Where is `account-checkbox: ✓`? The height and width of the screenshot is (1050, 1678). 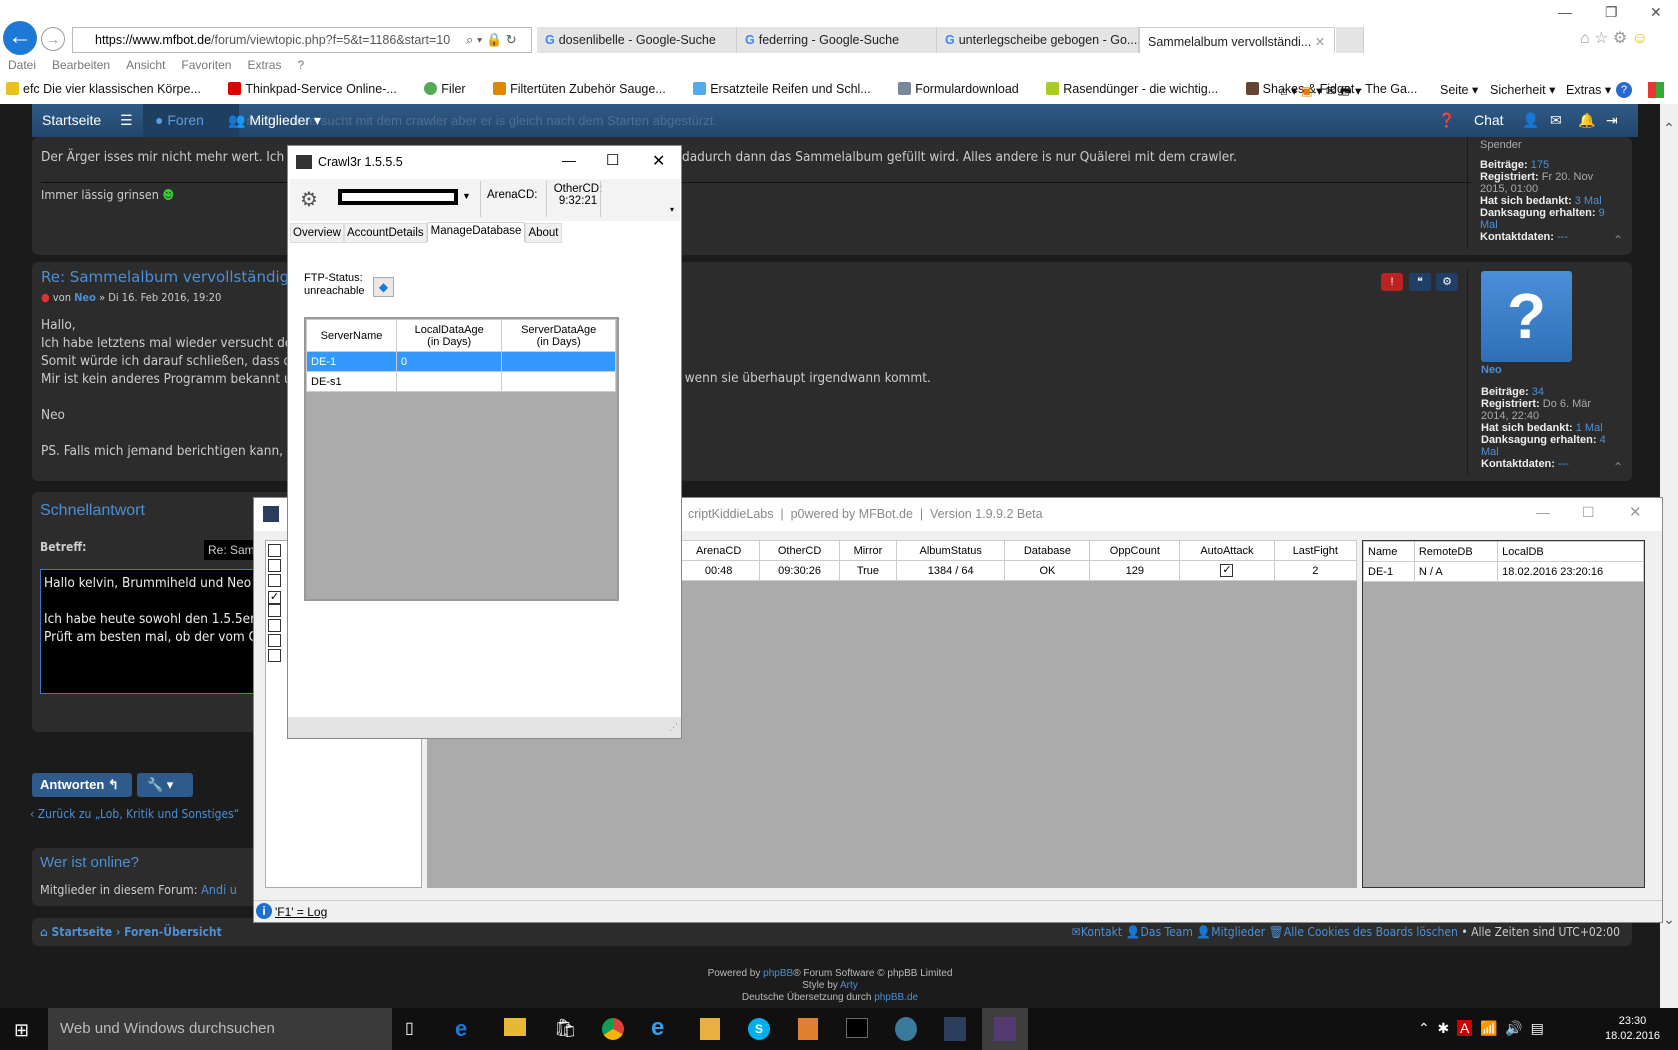 account-checkbox: ✓ is located at coordinates (274, 597).